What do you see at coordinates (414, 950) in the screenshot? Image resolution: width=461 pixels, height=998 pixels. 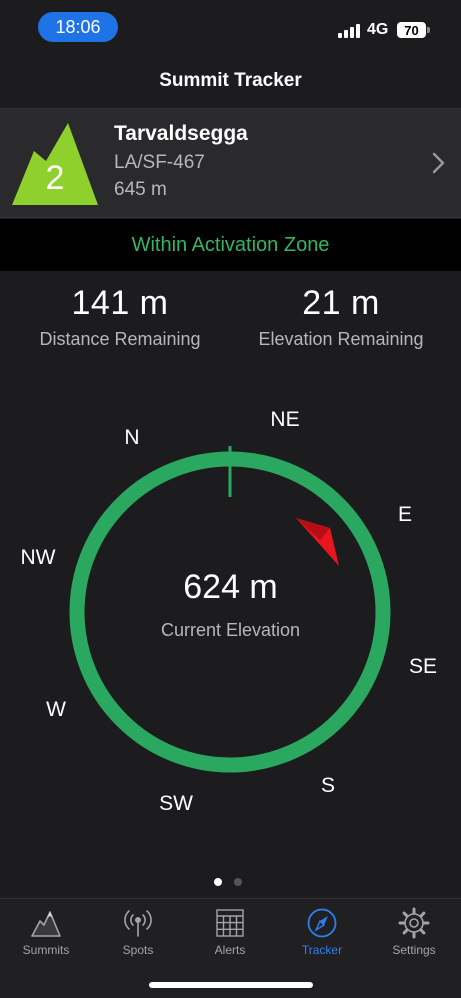 I see `tab-settings-label: Settings` at bounding box center [414, 950].